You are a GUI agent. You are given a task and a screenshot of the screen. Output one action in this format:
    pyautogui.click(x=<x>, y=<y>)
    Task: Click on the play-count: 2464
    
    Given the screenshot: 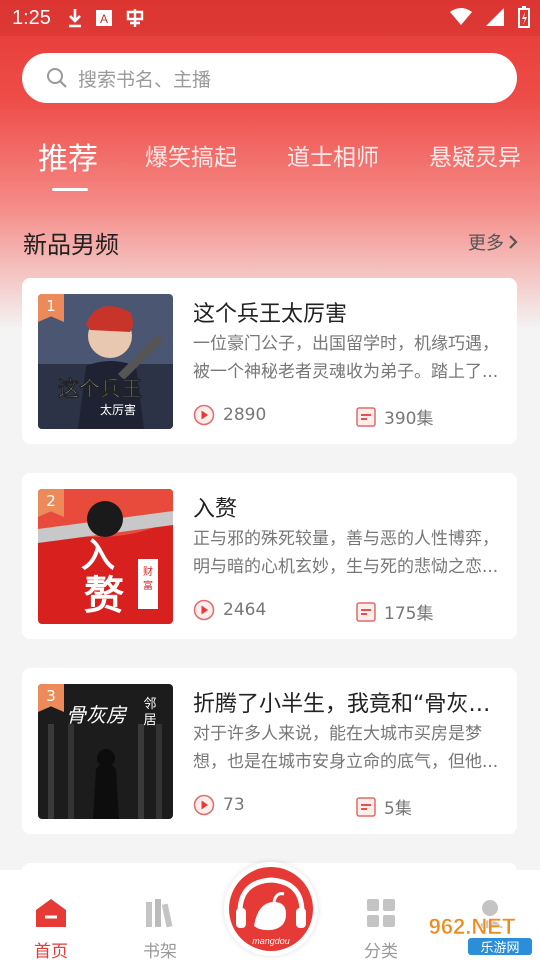 What is the action you would take?
    pyautogui.click(x=229, y=610)
    